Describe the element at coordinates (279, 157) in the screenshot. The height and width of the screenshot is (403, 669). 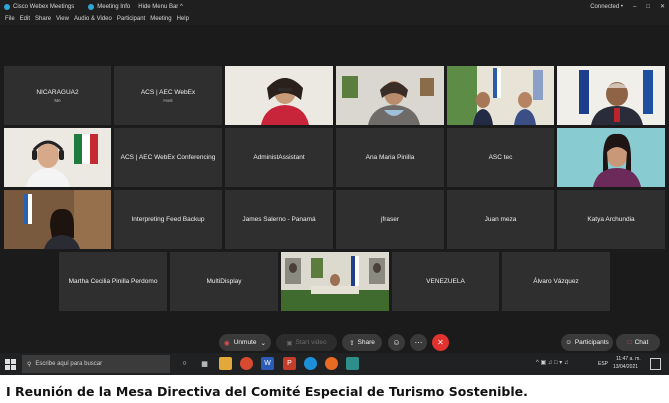
I see `participant-tile-administ-assistant: AdministAssistant` at that location.